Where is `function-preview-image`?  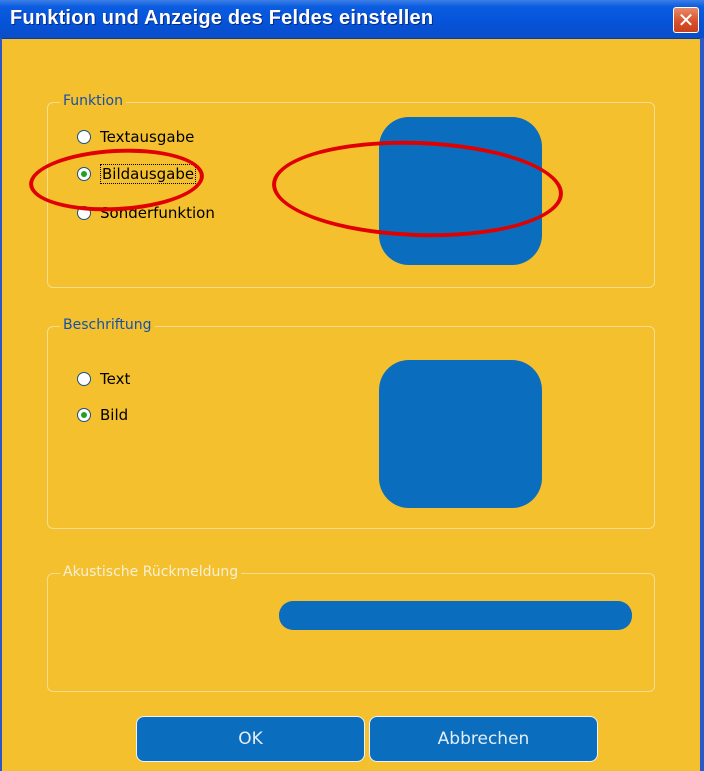 function-preview-image is located at coordinates (460, 191).